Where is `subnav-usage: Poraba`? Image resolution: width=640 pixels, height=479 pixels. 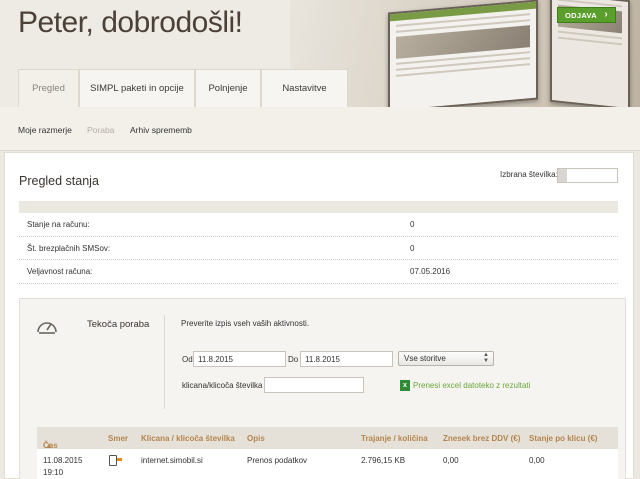
subnav-usage: Poraba is located at coordinates (100, 130).